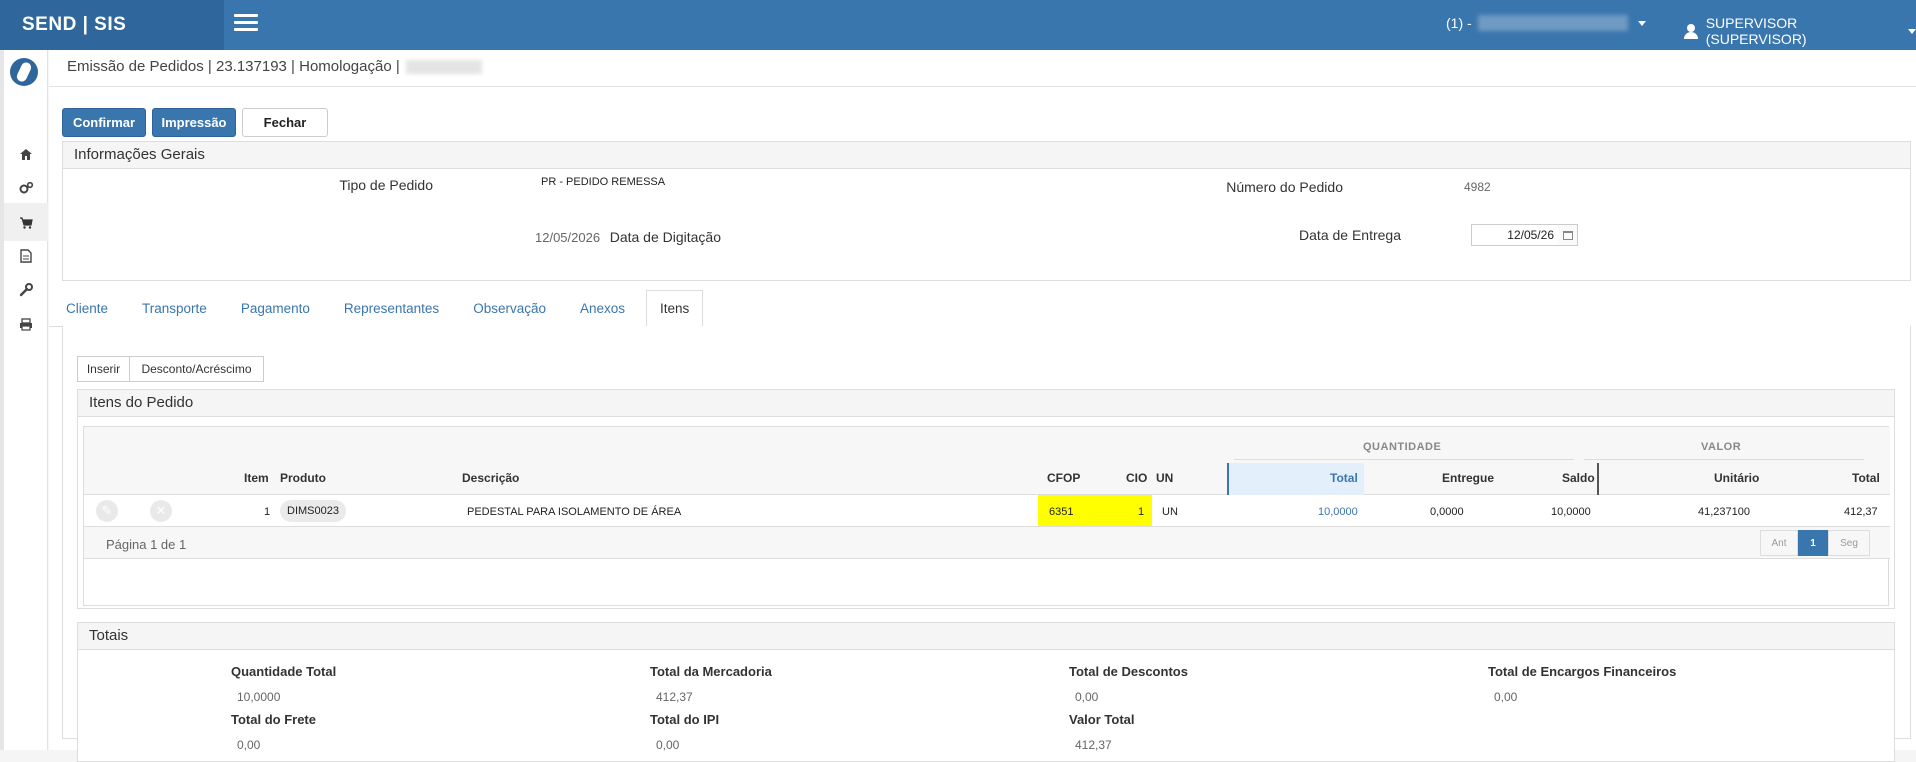  What do you see at coordinates (1861, 512) in the screenshot?
I see `row-value-total: 412,37` at bounding box center [1861, 512].